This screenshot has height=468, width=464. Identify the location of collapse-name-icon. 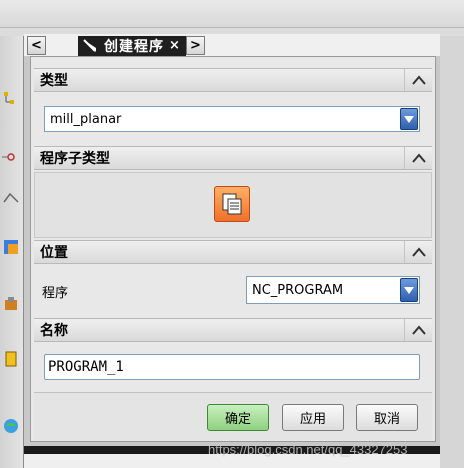
(418, 330).